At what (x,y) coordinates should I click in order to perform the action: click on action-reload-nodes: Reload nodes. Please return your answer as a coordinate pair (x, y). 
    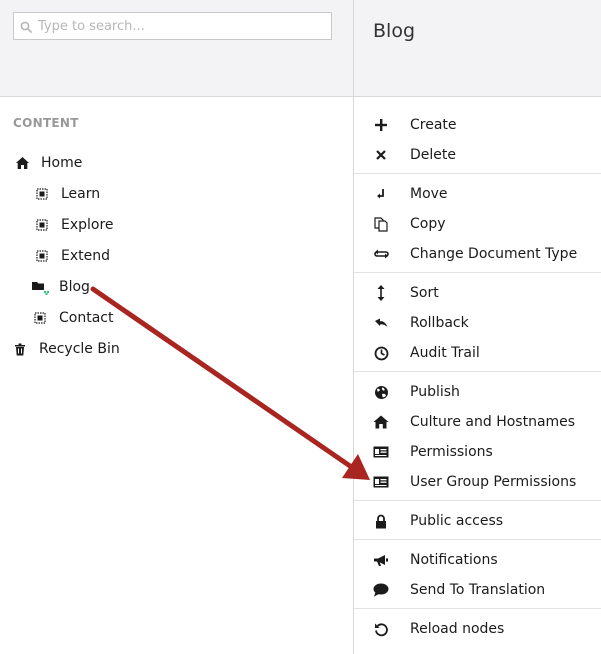
    Looking at the image, I should click on (477, 629).